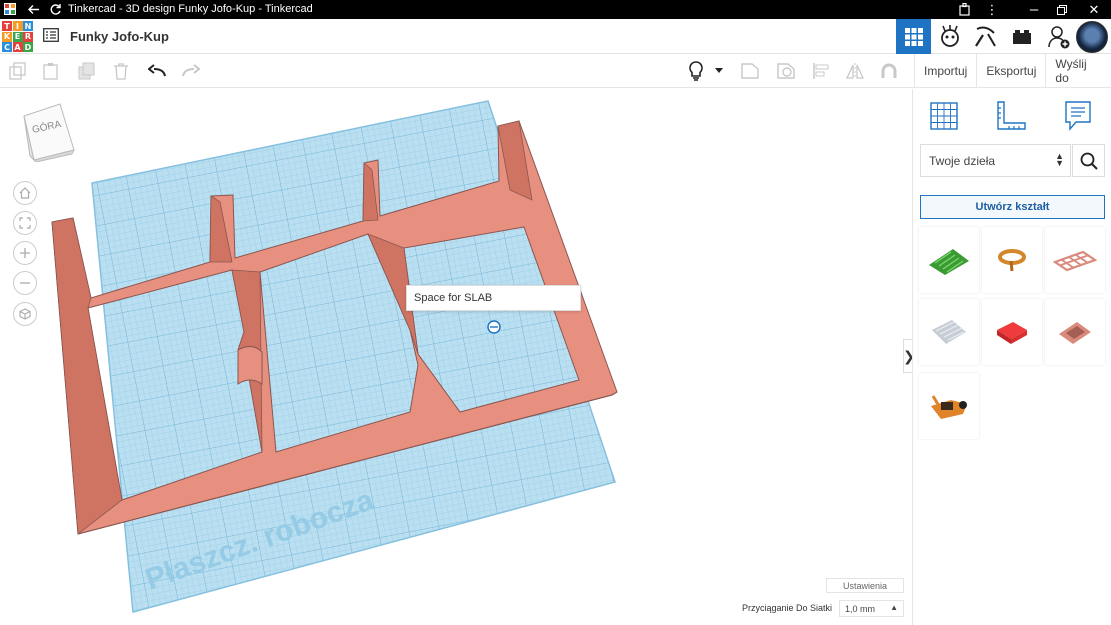 The image size is (1111, 625). I want to click on 3d-view-button, so click(913, 36).